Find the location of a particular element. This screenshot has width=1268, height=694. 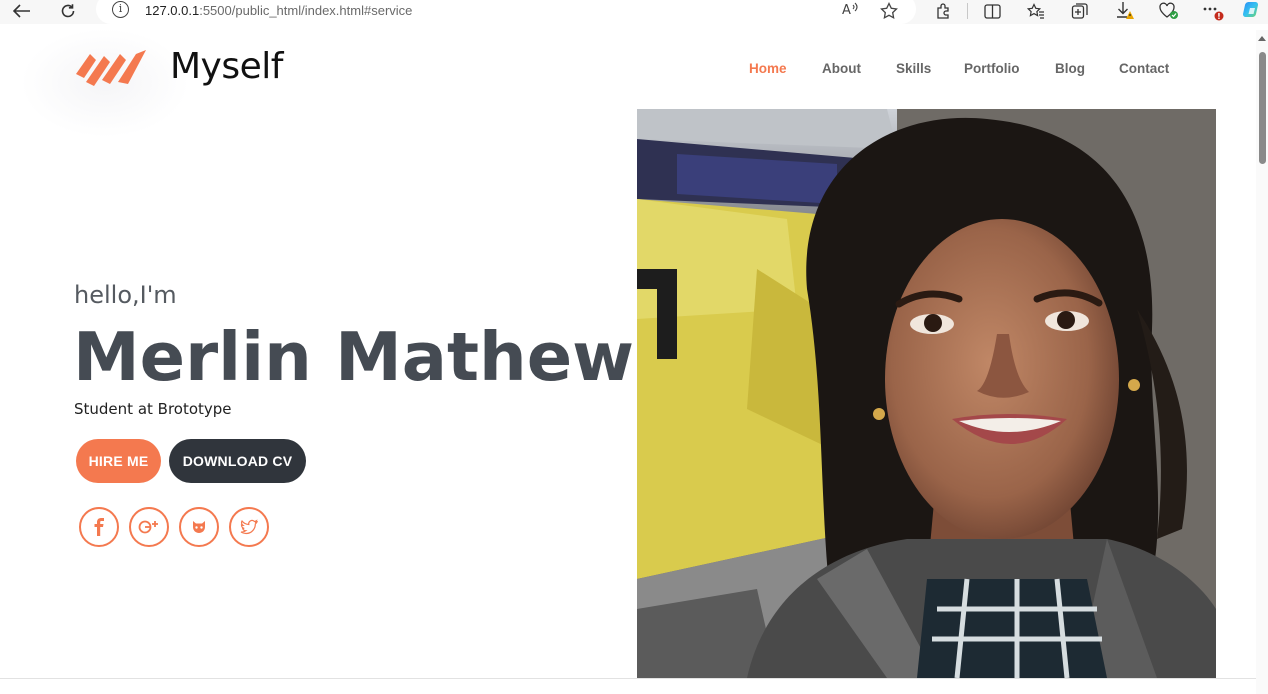

extensions-icon is located at coordinates (943, 11).